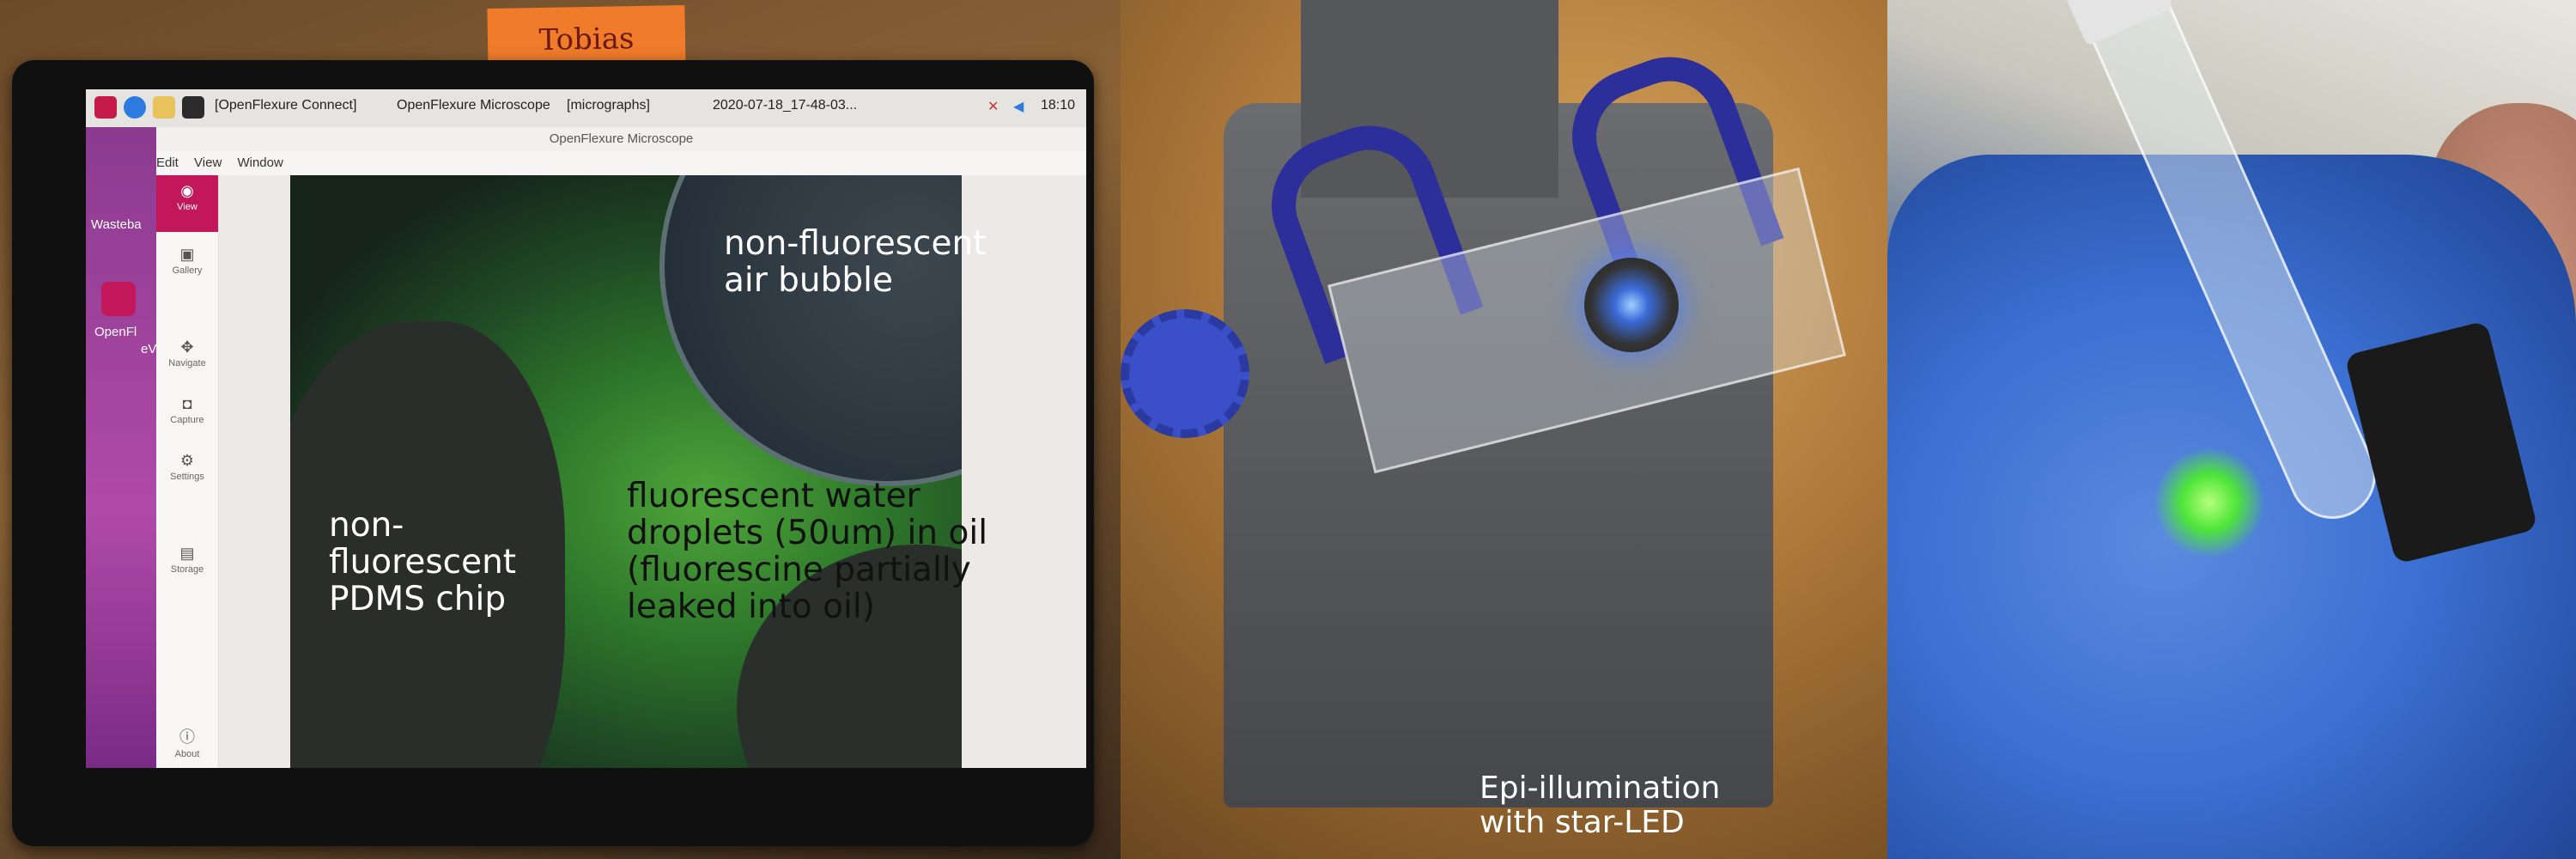 The height and width of the screenshot is (859, 2576). Describe the element at coordinates (608, 106) in the screenshot. I see `taskbar-item: [micrographs]` at that location.